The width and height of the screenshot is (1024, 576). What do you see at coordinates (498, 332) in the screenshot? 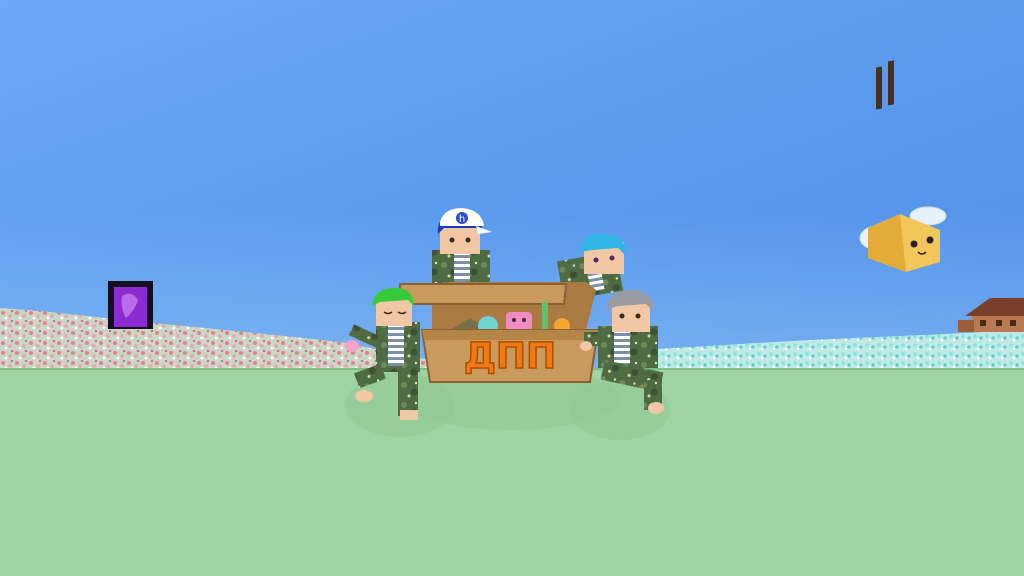
I see `treasure-chest-icon: ДПП` at bounding box center [498, 332].